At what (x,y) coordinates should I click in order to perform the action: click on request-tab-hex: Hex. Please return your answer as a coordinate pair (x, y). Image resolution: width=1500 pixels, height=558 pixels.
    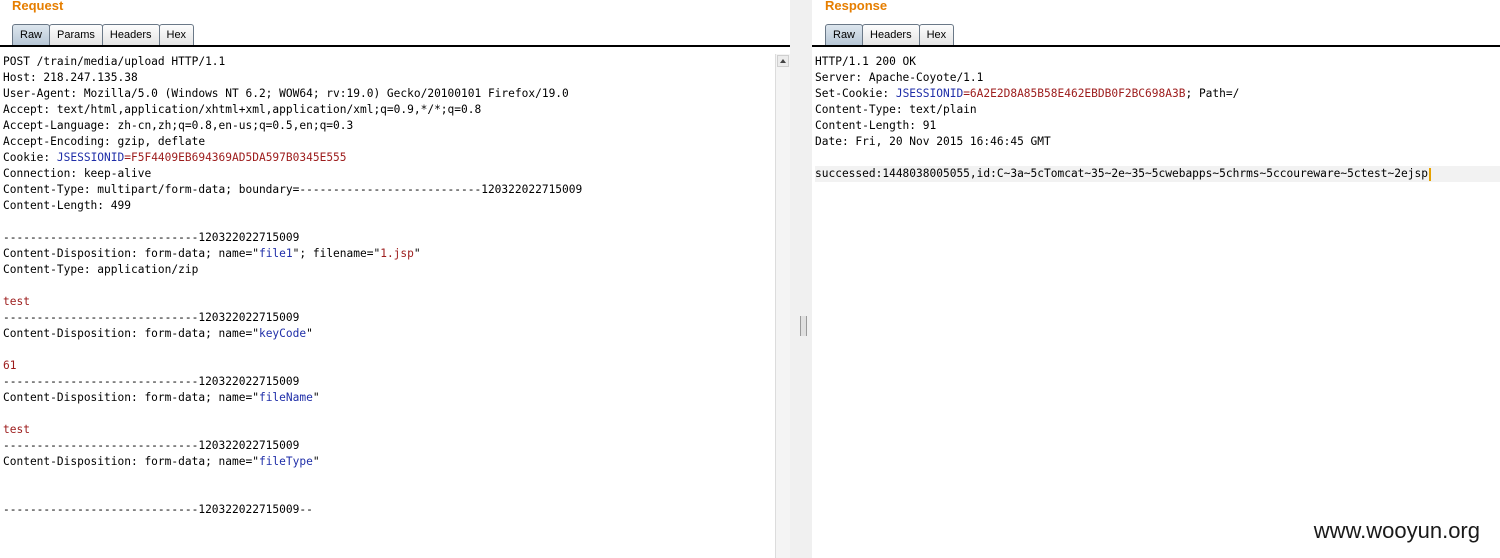
    Looking at the image, I should click on (176, 34).